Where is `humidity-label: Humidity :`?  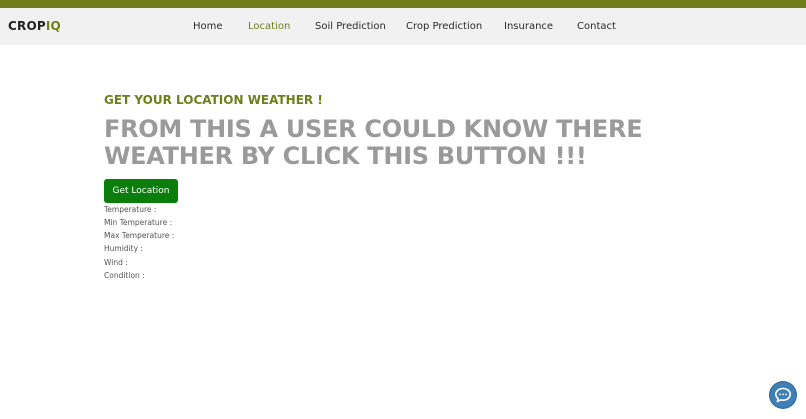
humidity-label: Humidity : is located at coordinates (123, 248).